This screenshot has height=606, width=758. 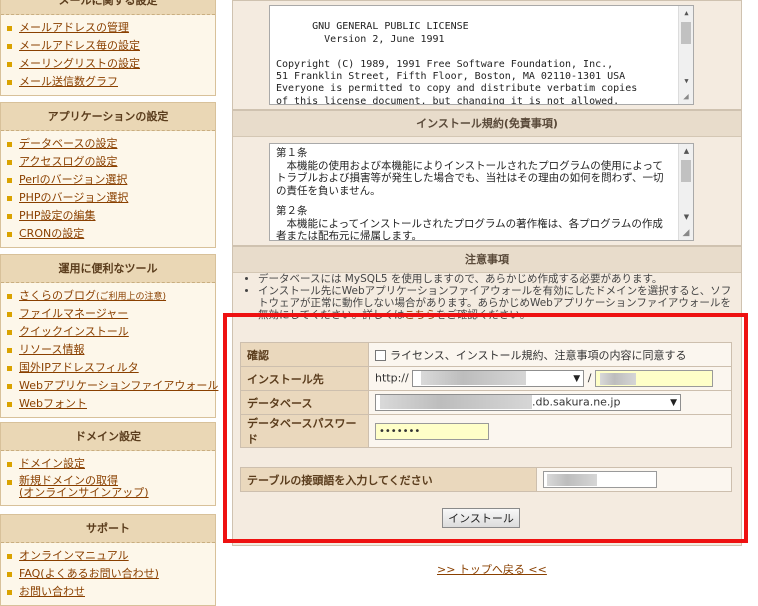 I want to click on sidebar-item-contact: お問い合わせ, so click(x=111, y=592).